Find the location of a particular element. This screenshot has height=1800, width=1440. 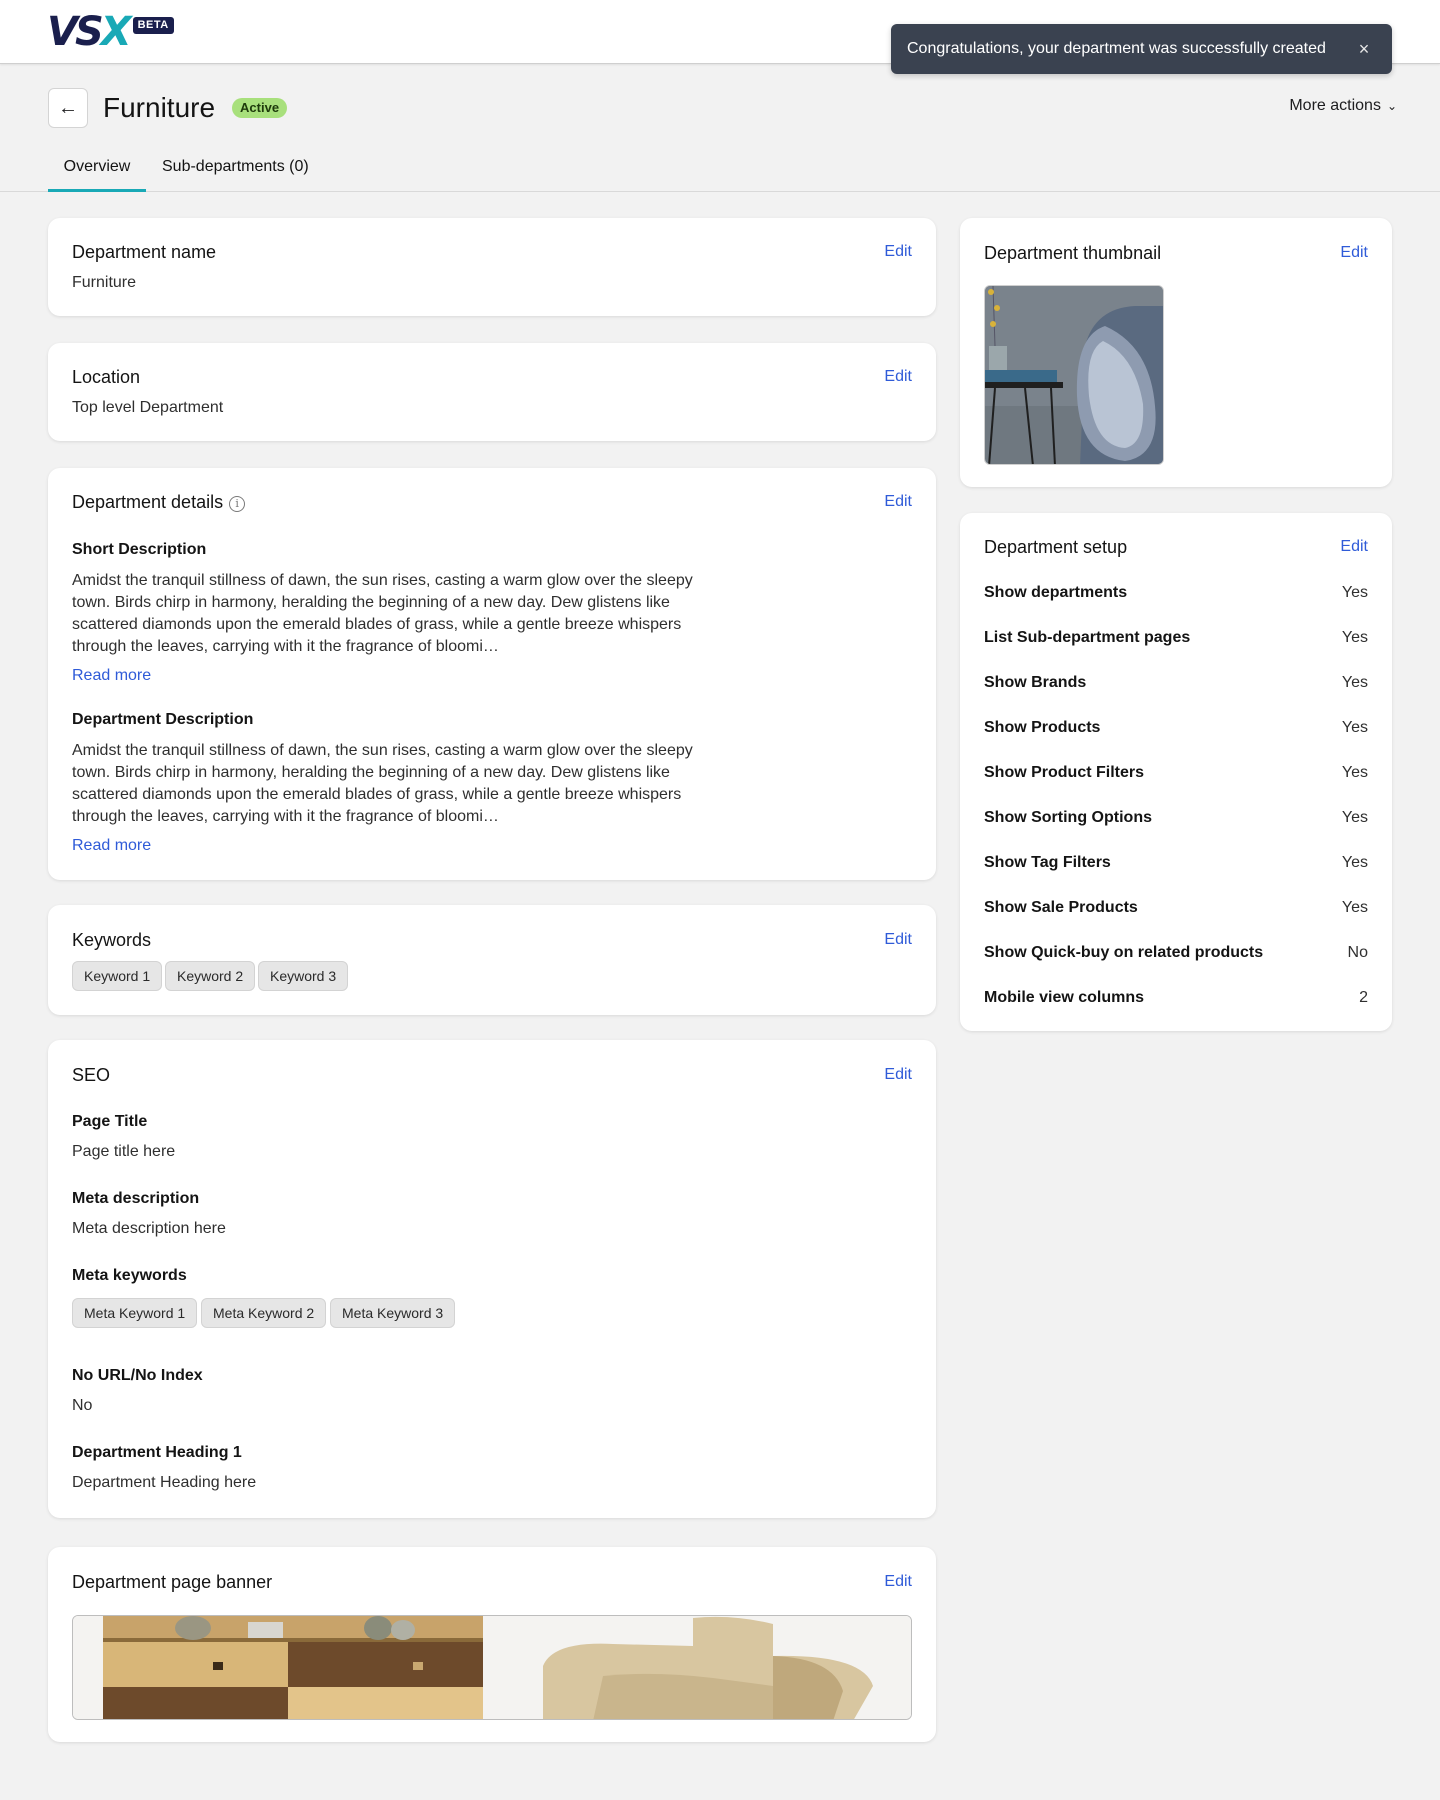

department-description-read-more: Read more is located at coordinates (111, 846).